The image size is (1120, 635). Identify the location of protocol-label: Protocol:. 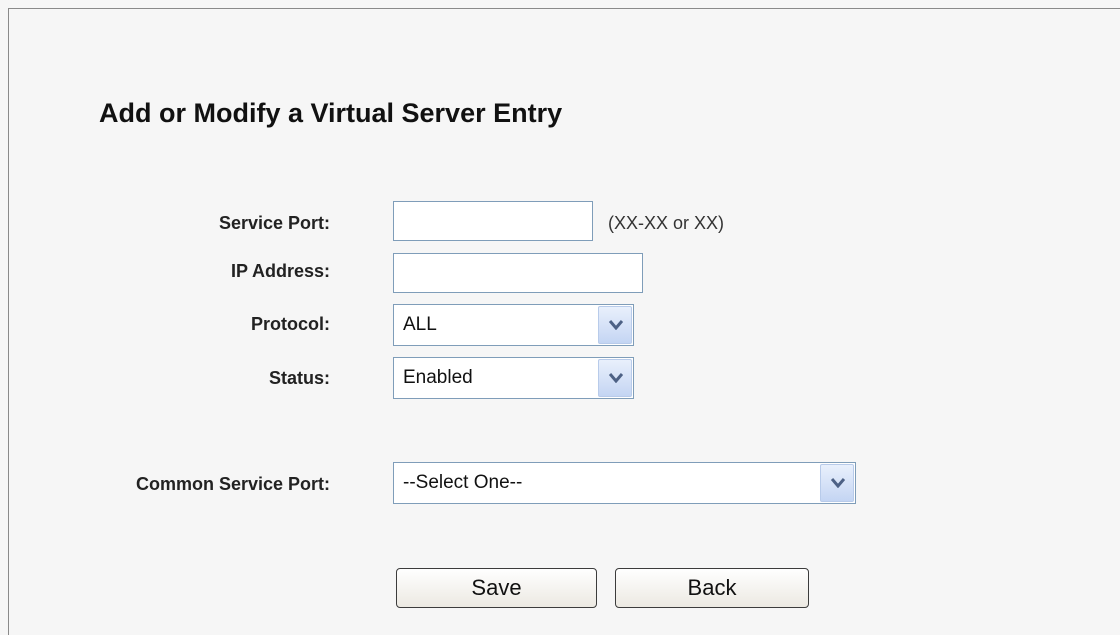
(290, 324).